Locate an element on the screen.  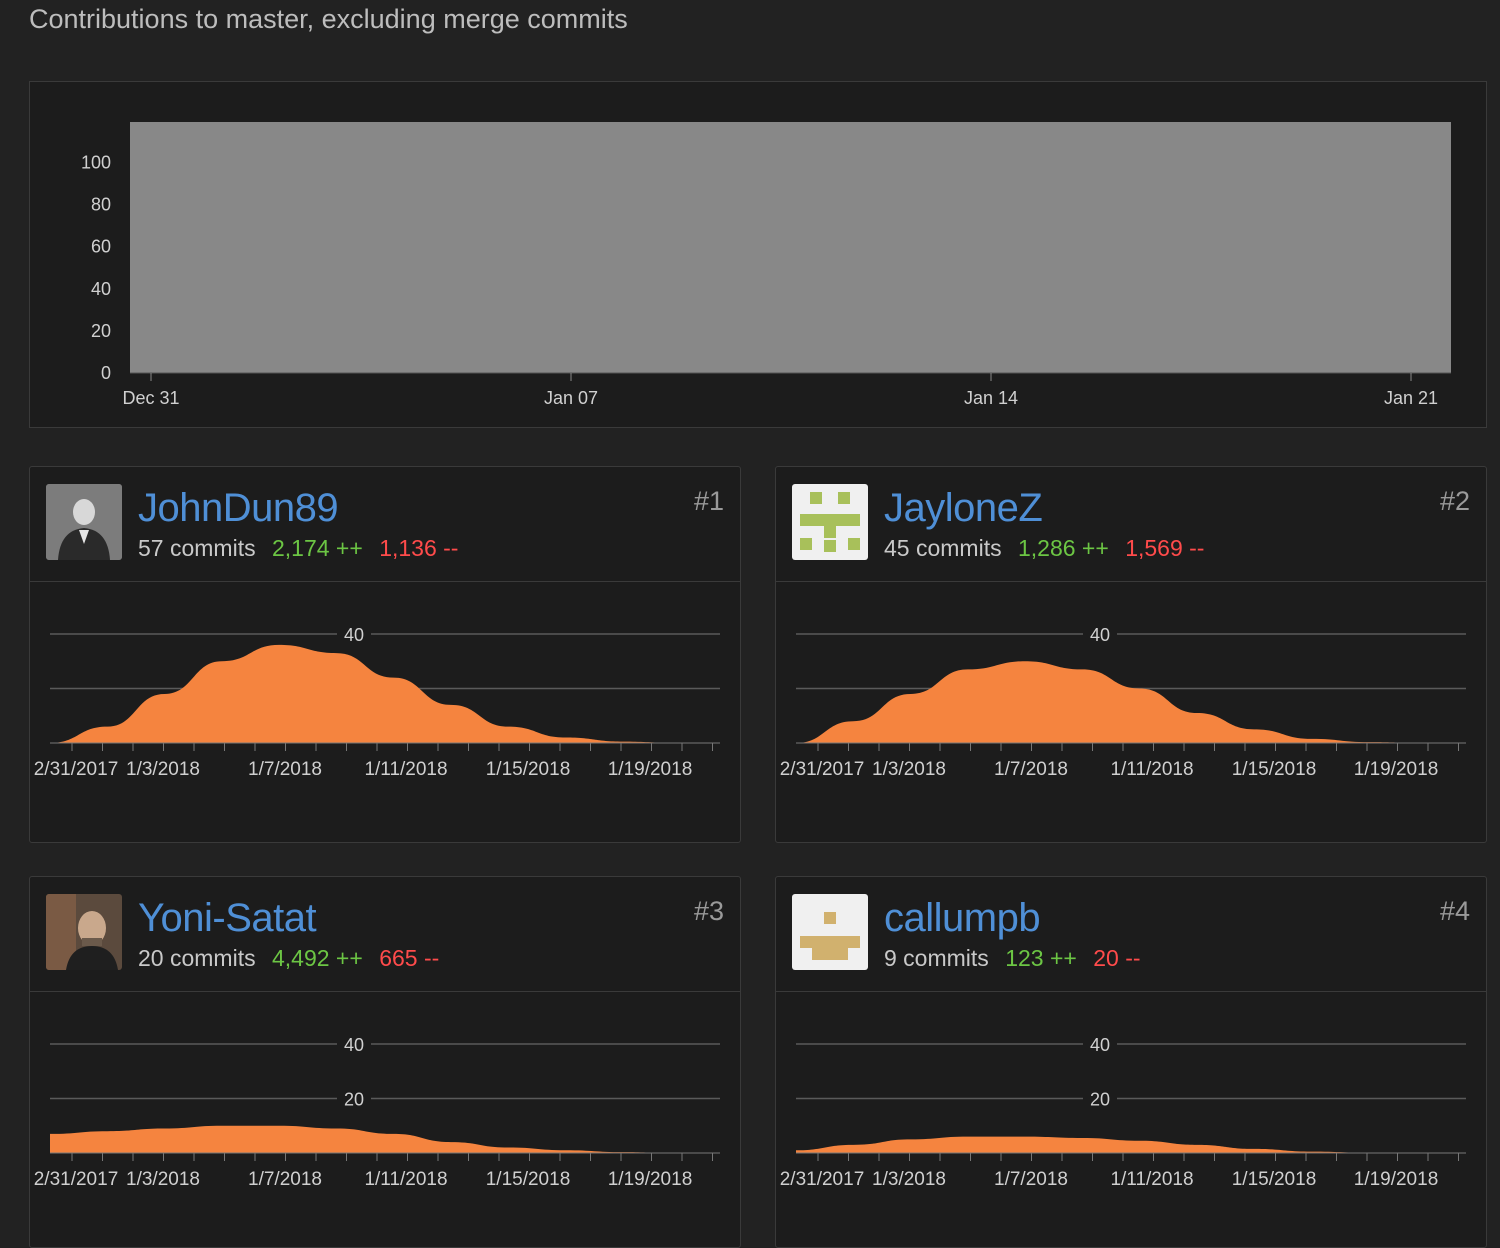
y-tick-label: 0 is located at coordinates (106, 373).